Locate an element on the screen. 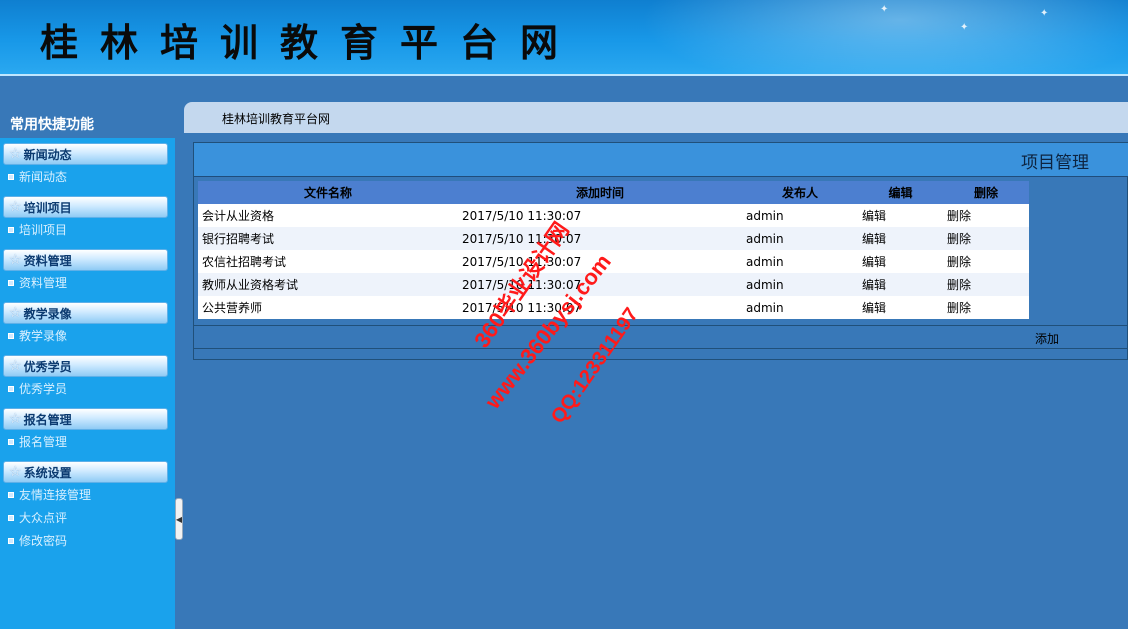 The width and height of the screenshot is (1128, 629). sidebar-group-news: ☆ 新闻动态 新闻动态 is located at coordinates (85, 165).